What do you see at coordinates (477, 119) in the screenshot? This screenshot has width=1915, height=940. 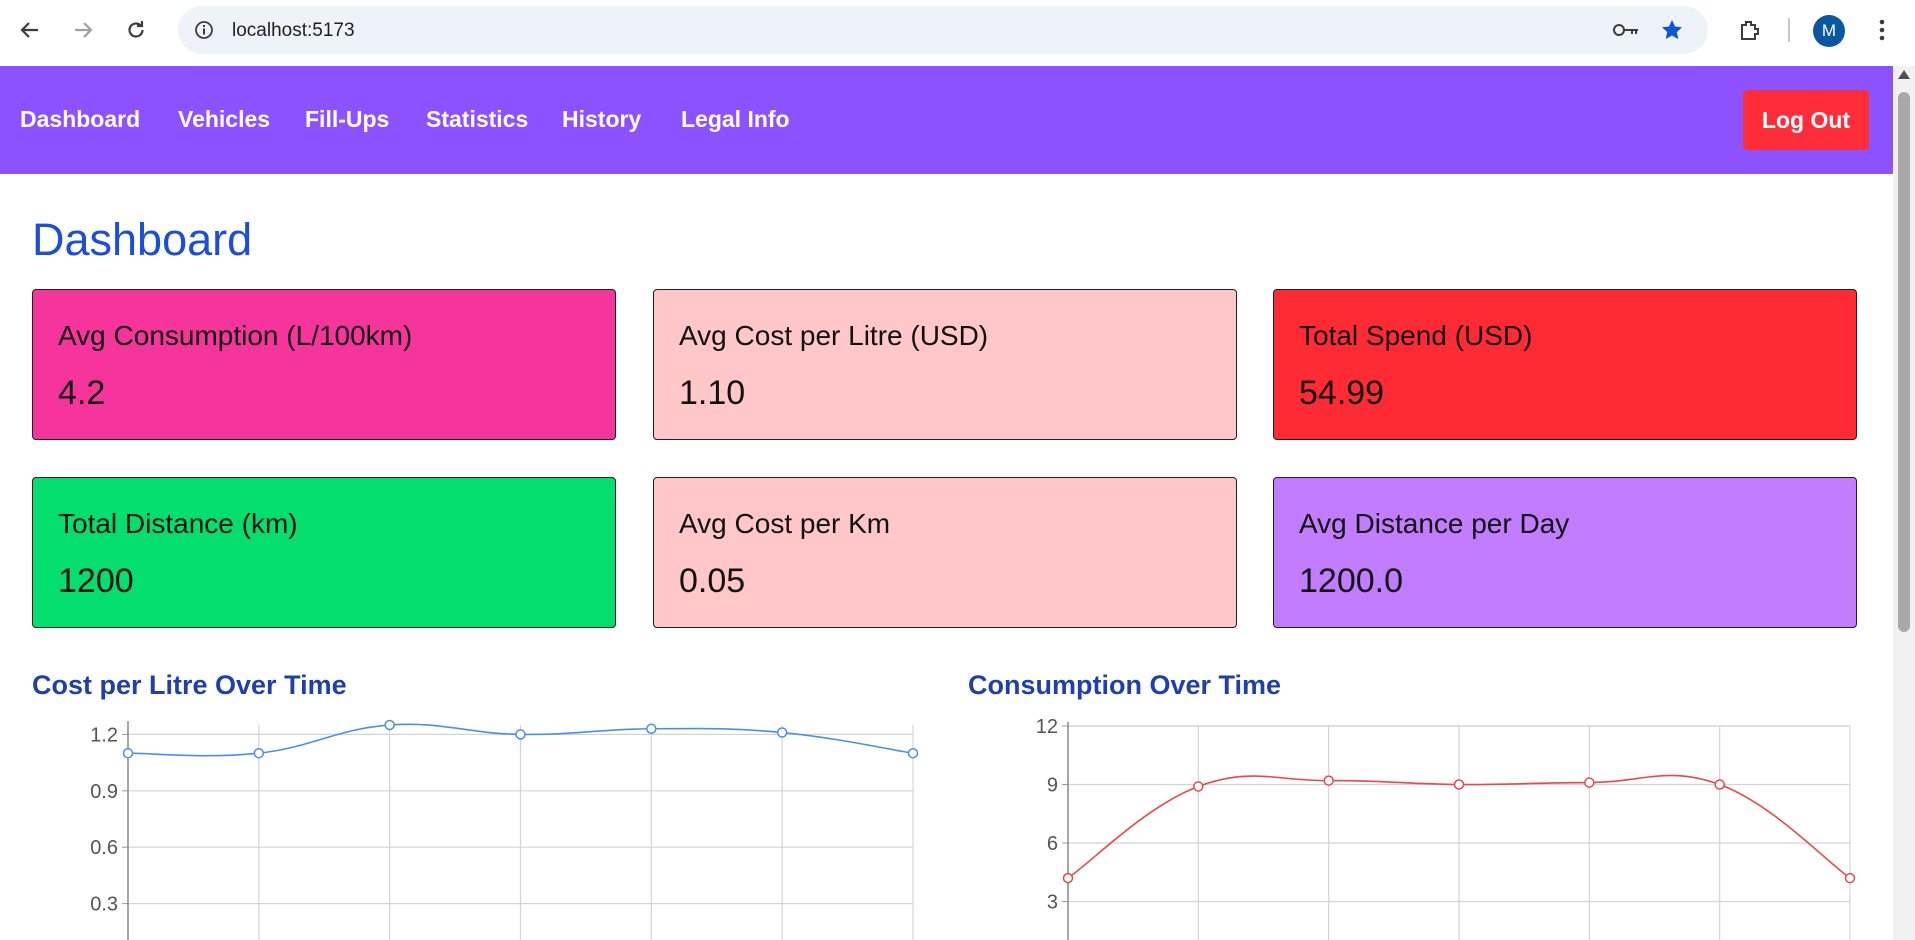 I see `nav-statistics: Statistics` at bounding box center [477, 119].